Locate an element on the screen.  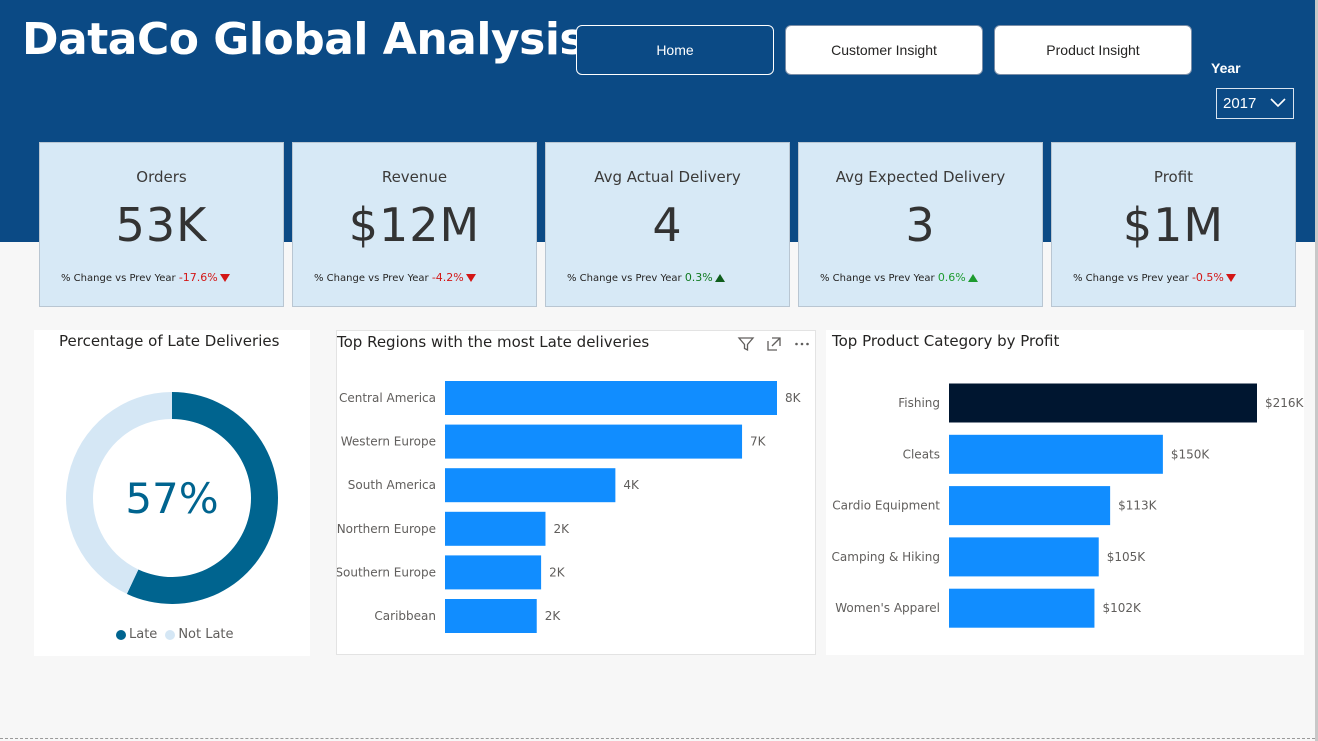
filter-icon is located at coordinates (746, 344).